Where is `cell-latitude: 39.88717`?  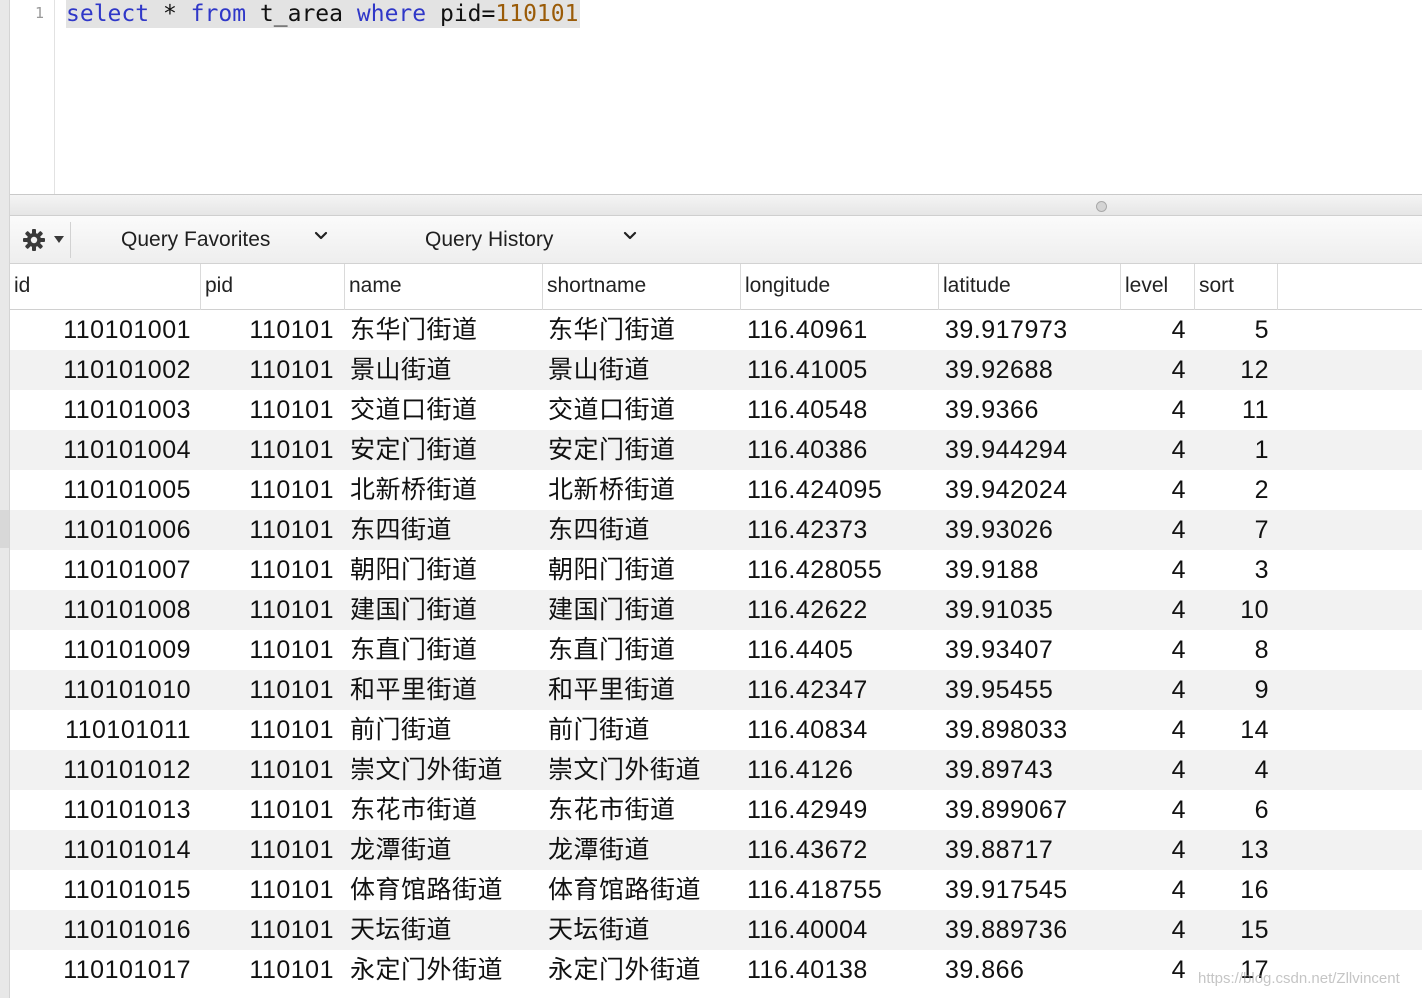
cell-latitude: 39.88717 is located at coordinates (1032, 850).